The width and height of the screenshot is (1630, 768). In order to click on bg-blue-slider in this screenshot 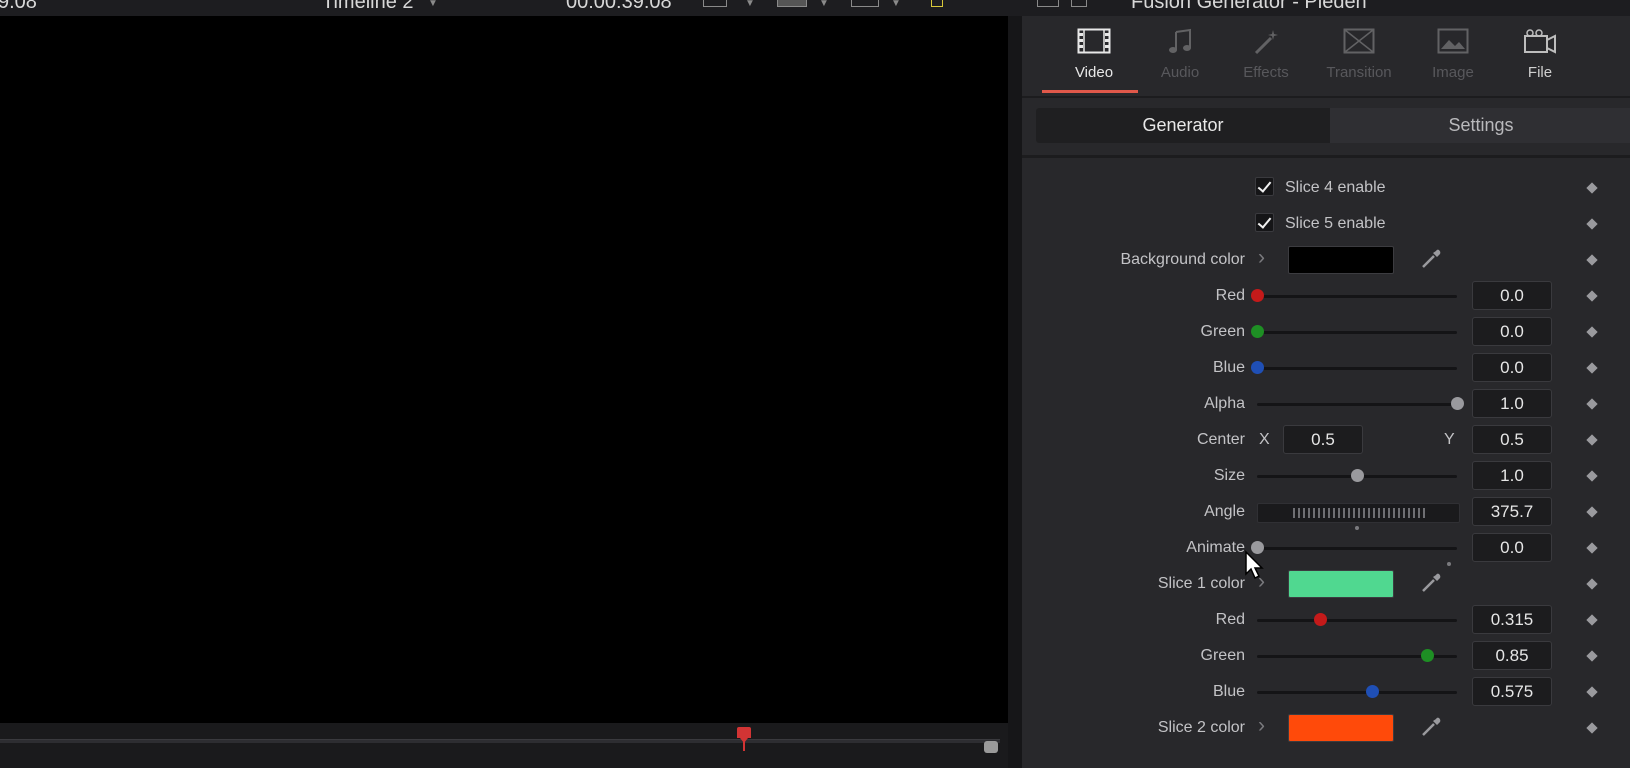, I will do `click(1357, 368)`.